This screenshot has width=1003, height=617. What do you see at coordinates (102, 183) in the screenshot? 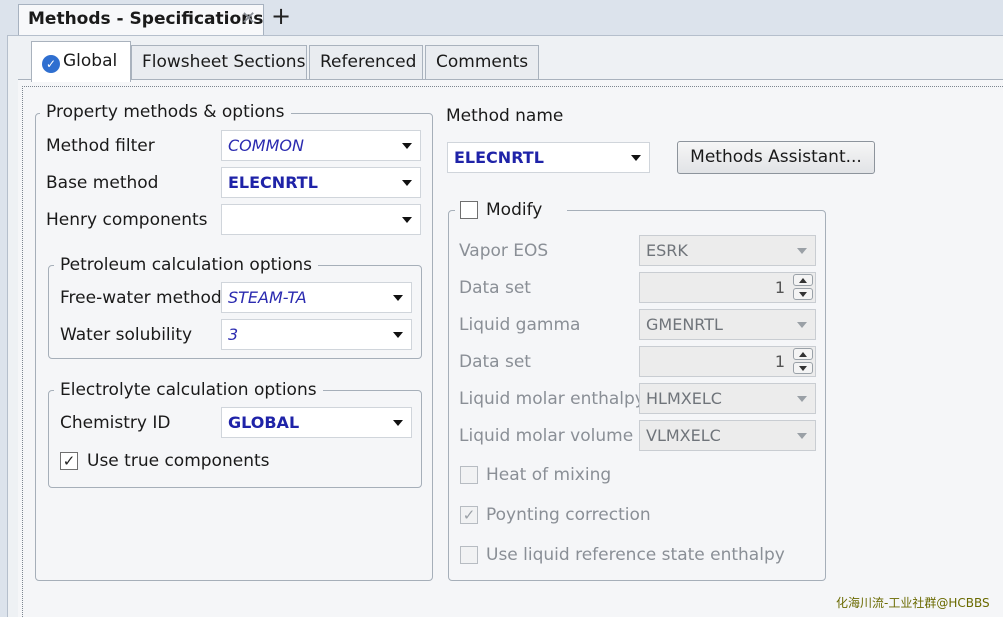
I see `base-method-label: Base method` at bounding box center [102, 183].